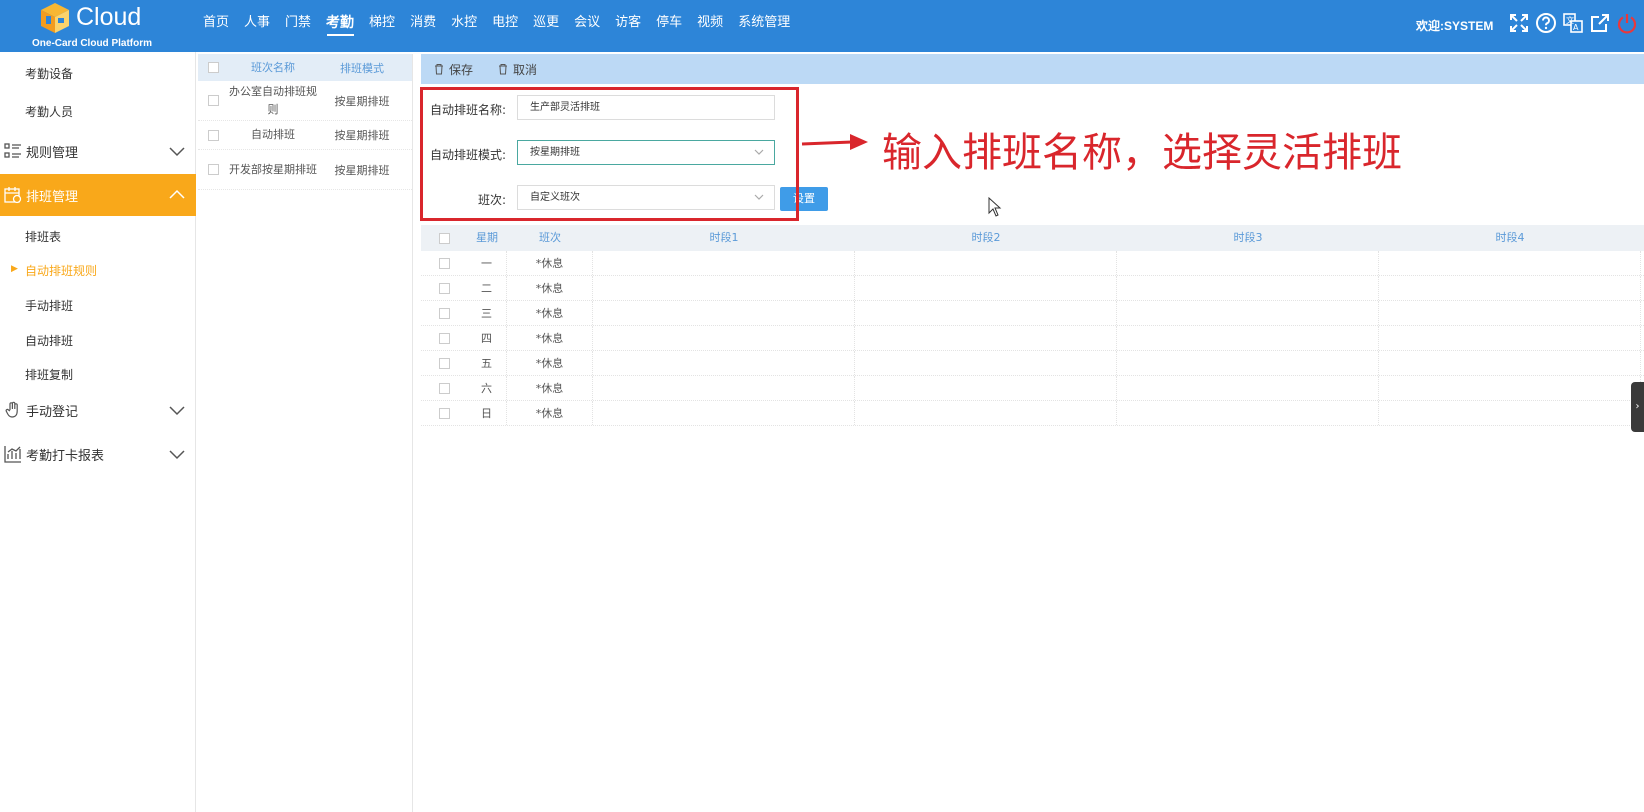 The image size is (1644, 812). I want to click on table-row: 四 *休息, so click(1032, 338).